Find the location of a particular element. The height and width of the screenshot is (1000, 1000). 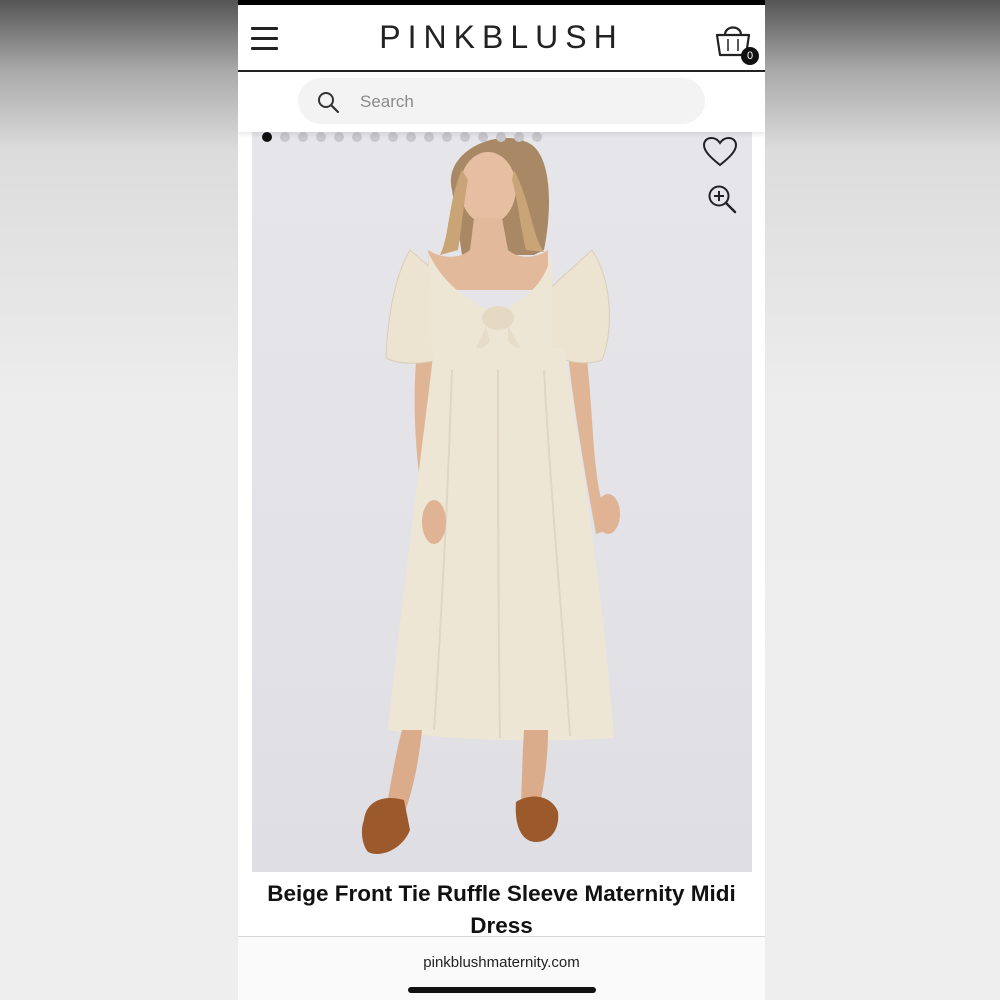

search-input is located at coordinates (520, 102).